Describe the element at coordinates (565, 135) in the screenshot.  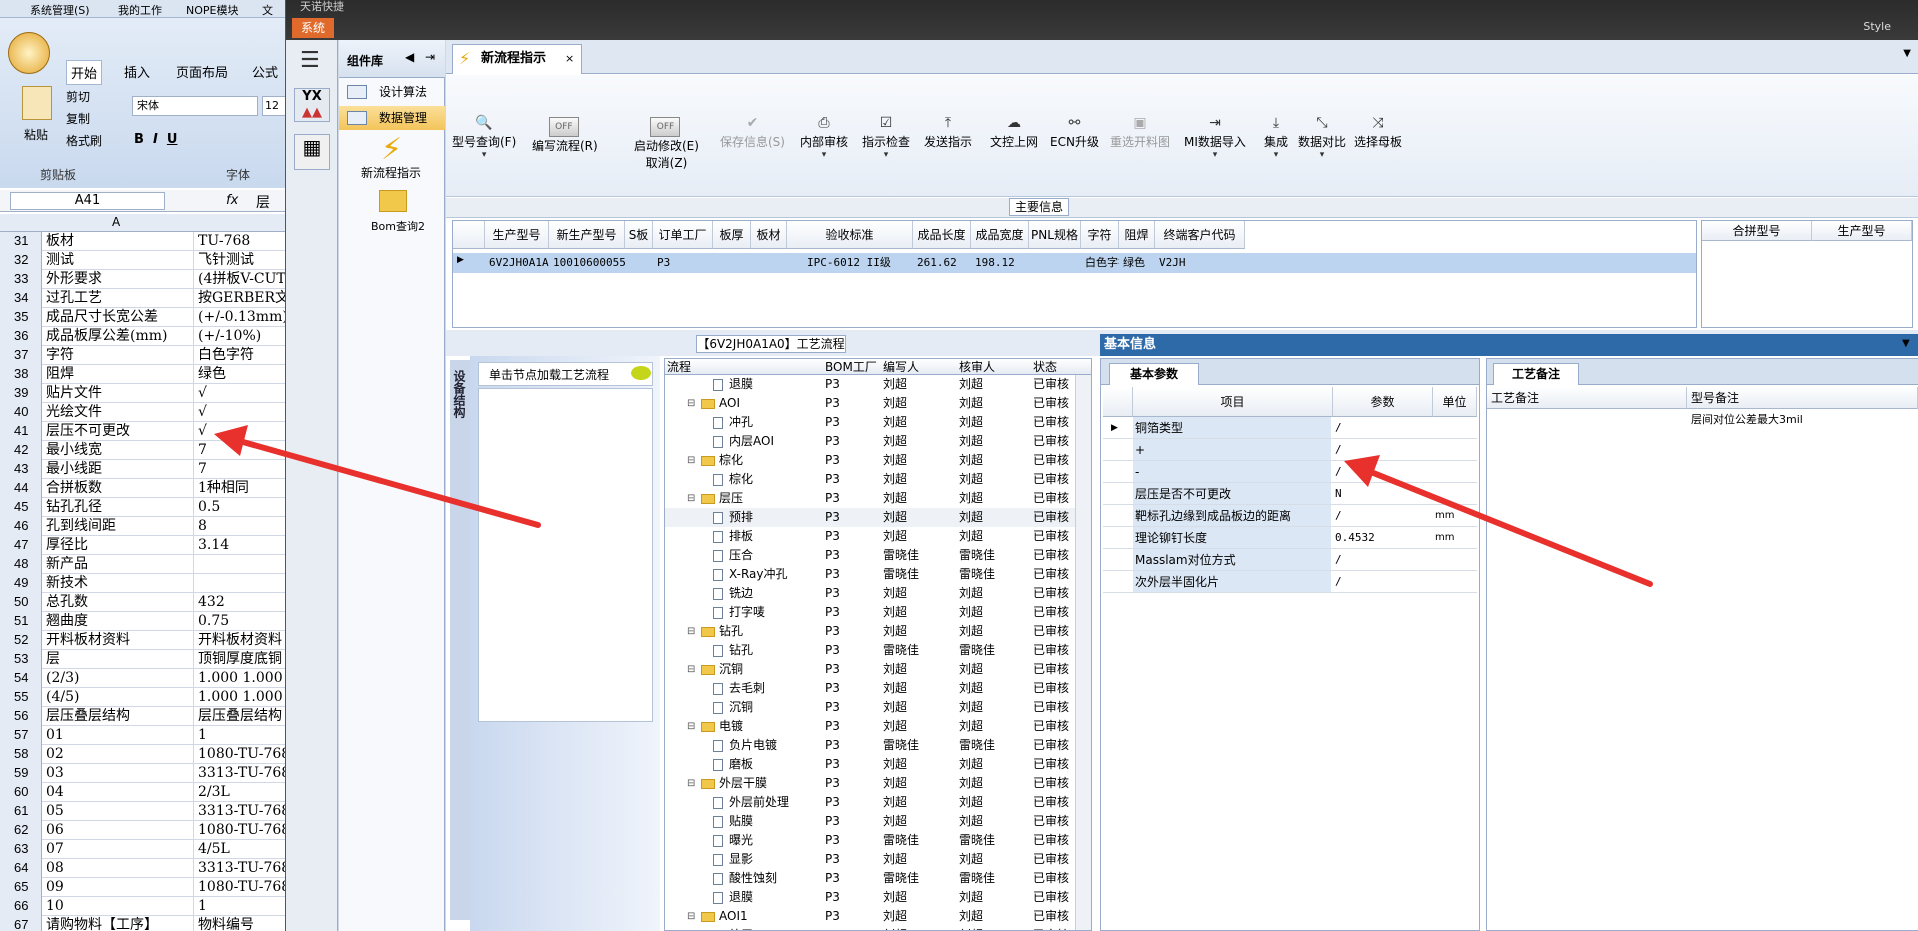
I see `write-flow-toggle: OFF 编写流程(R)` at that location.